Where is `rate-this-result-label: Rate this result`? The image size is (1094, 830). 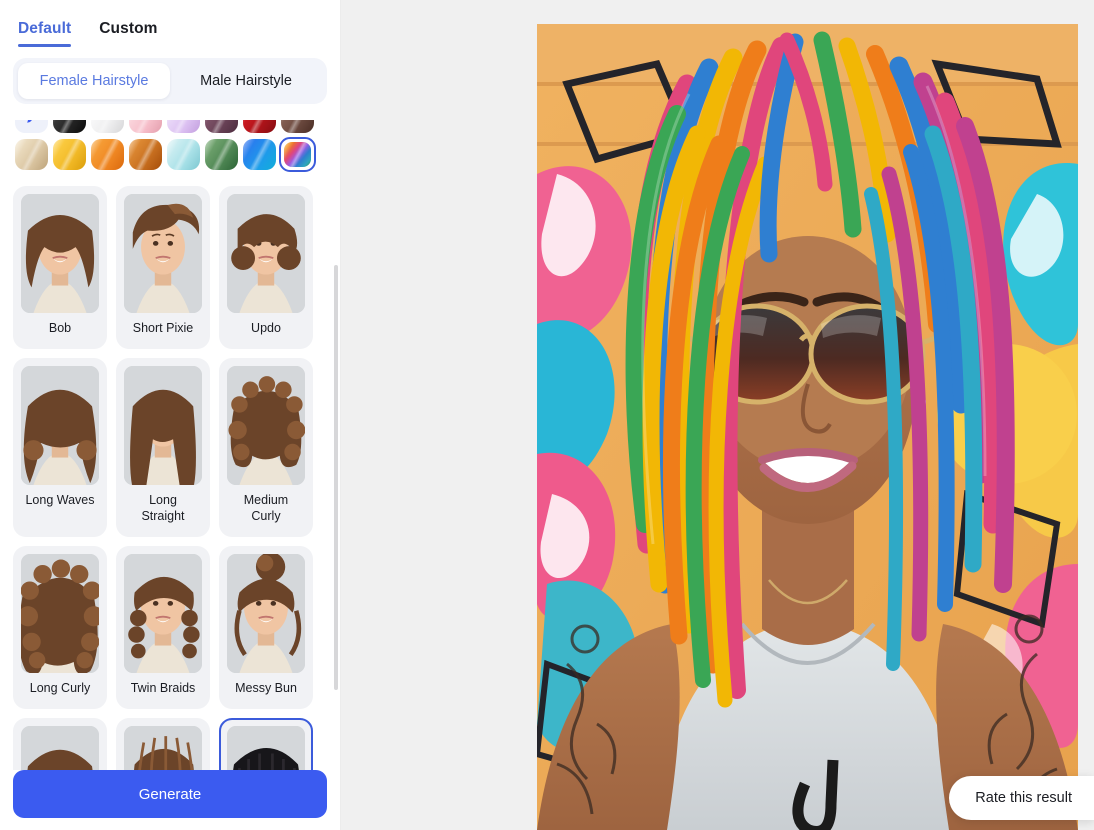 rate-this-result-label: Rate this result is located at coordinates (1023, 798).